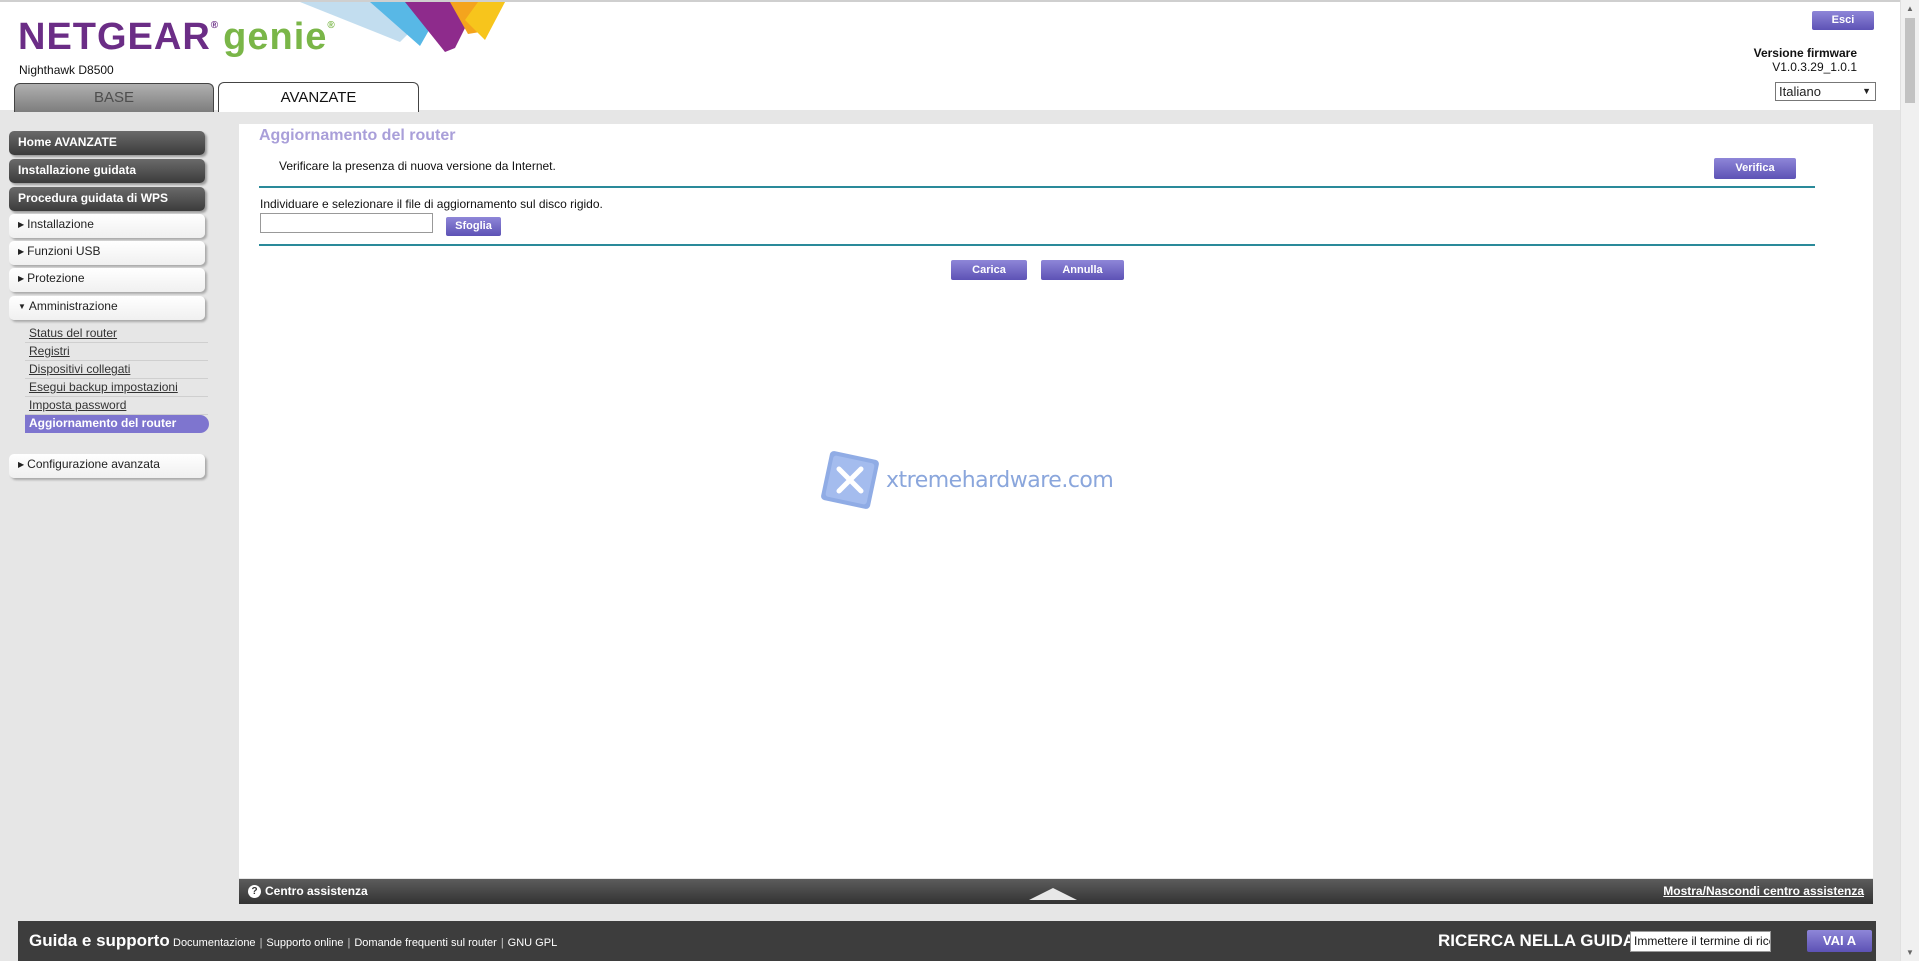  I want to click on file-path-input, so click(346, 223).